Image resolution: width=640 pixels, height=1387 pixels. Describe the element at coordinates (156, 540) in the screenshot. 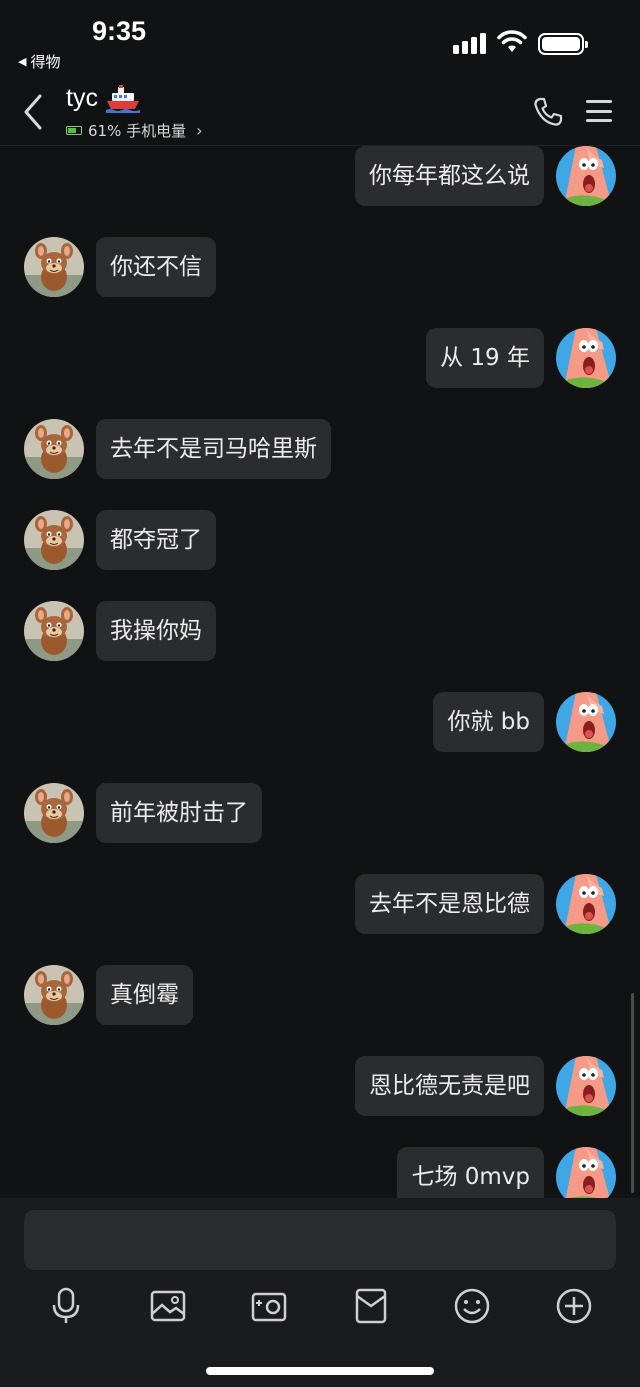

I see `message-bubble: 都夺冠了` at that location.